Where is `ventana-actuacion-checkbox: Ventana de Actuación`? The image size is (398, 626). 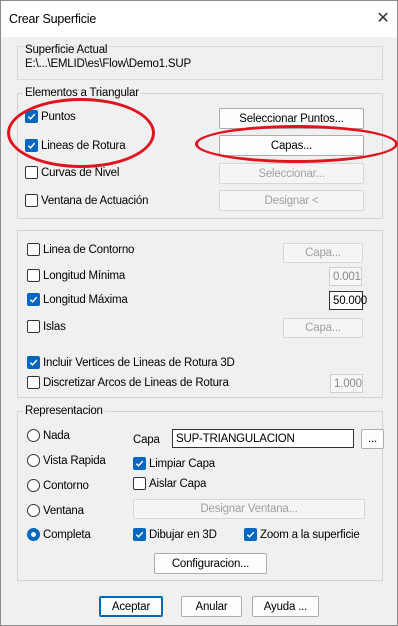
ventana-actuacion-checkbox: Ventana de Actuación is located at coordinates (86, 200).